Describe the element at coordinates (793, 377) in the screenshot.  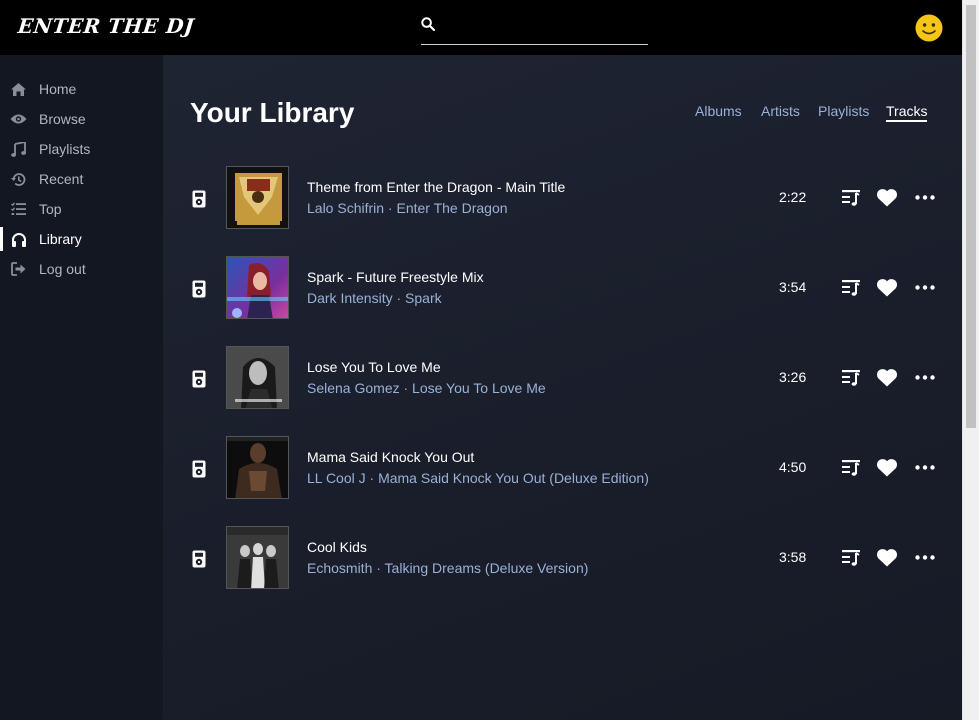
I see `track-duration: 3:26` at that location.